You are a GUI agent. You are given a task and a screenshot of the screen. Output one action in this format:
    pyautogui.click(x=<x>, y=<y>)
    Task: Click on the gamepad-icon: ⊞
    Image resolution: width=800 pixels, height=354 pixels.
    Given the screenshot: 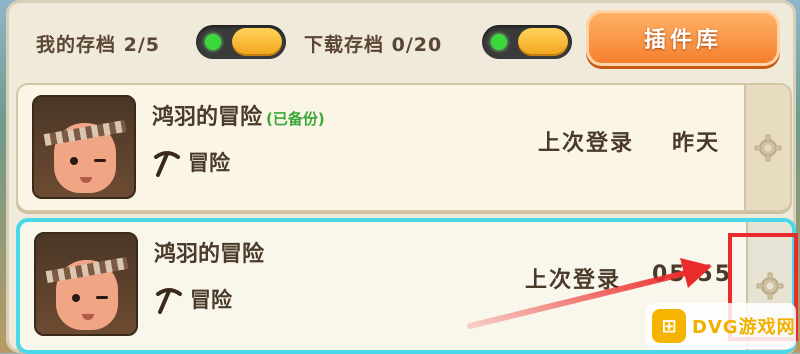 What is the action you would take?
    pyautogui.click(x=669, y=326)
    